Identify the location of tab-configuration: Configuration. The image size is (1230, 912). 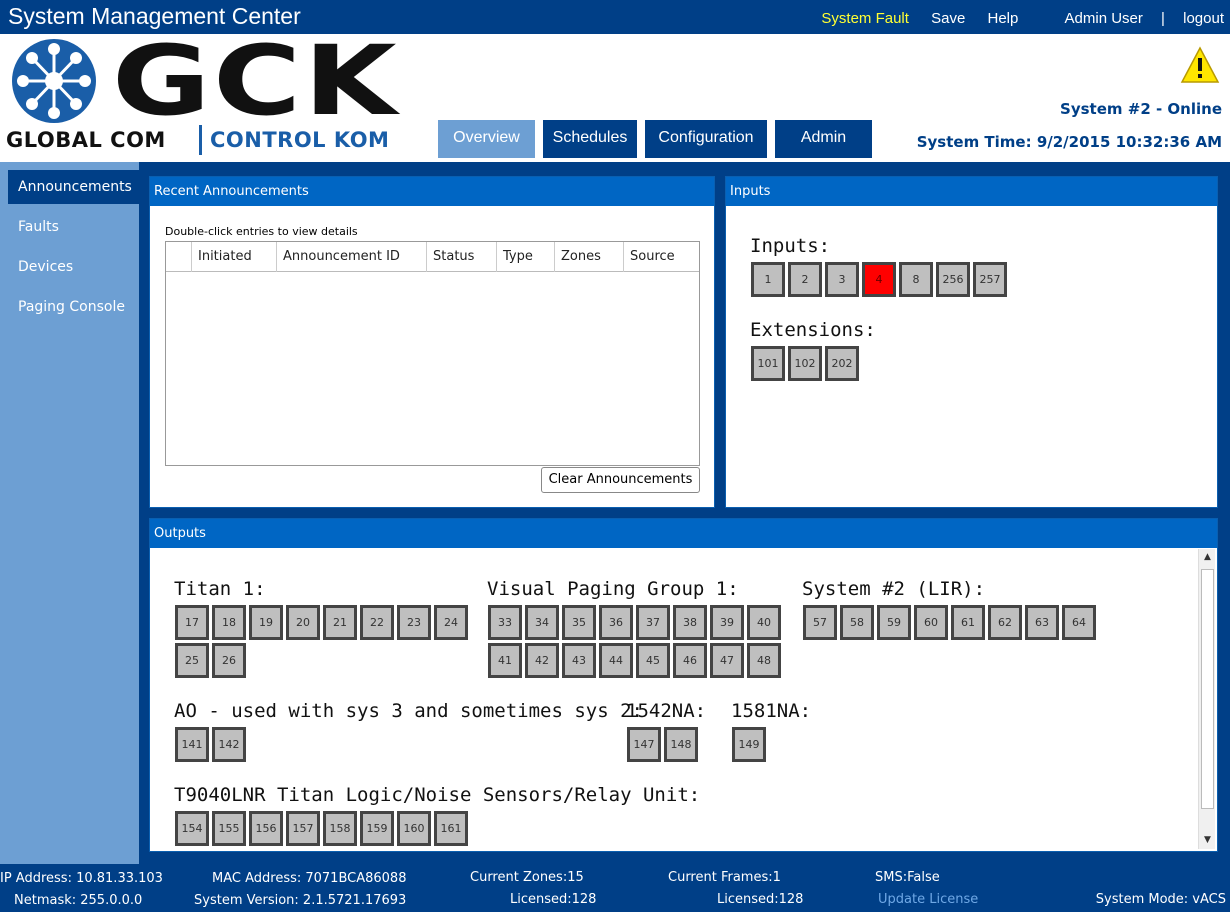
(706, 139).